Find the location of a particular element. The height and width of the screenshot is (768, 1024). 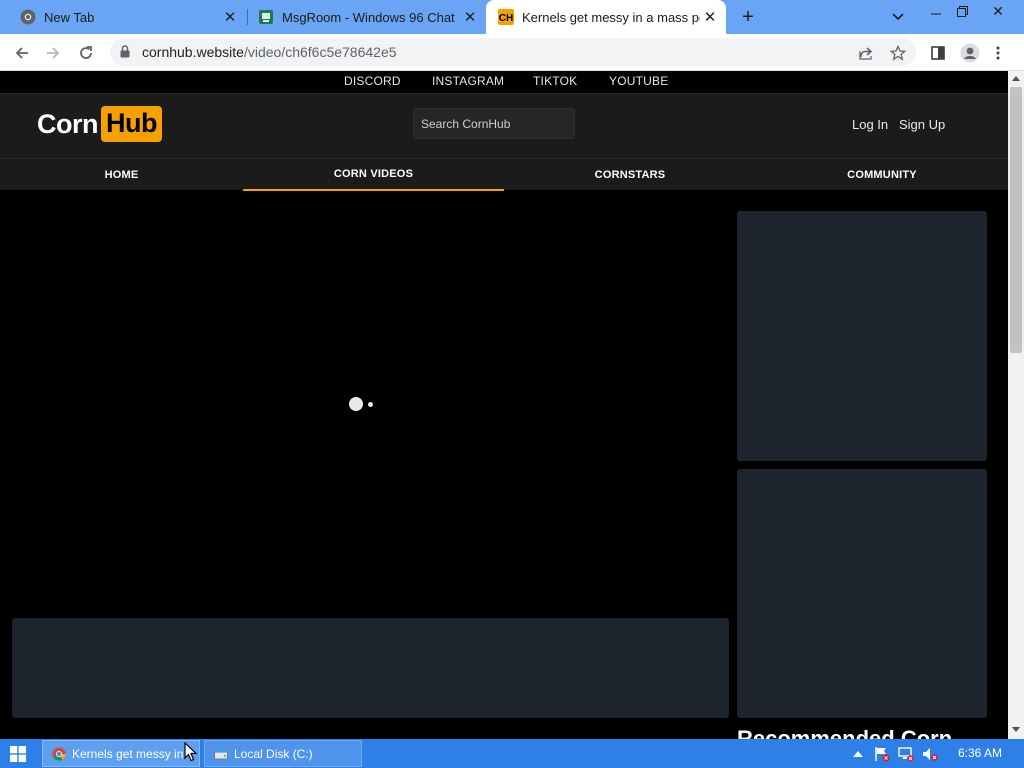

cornhub-favicon: CH is located at coordinates (506, 17).